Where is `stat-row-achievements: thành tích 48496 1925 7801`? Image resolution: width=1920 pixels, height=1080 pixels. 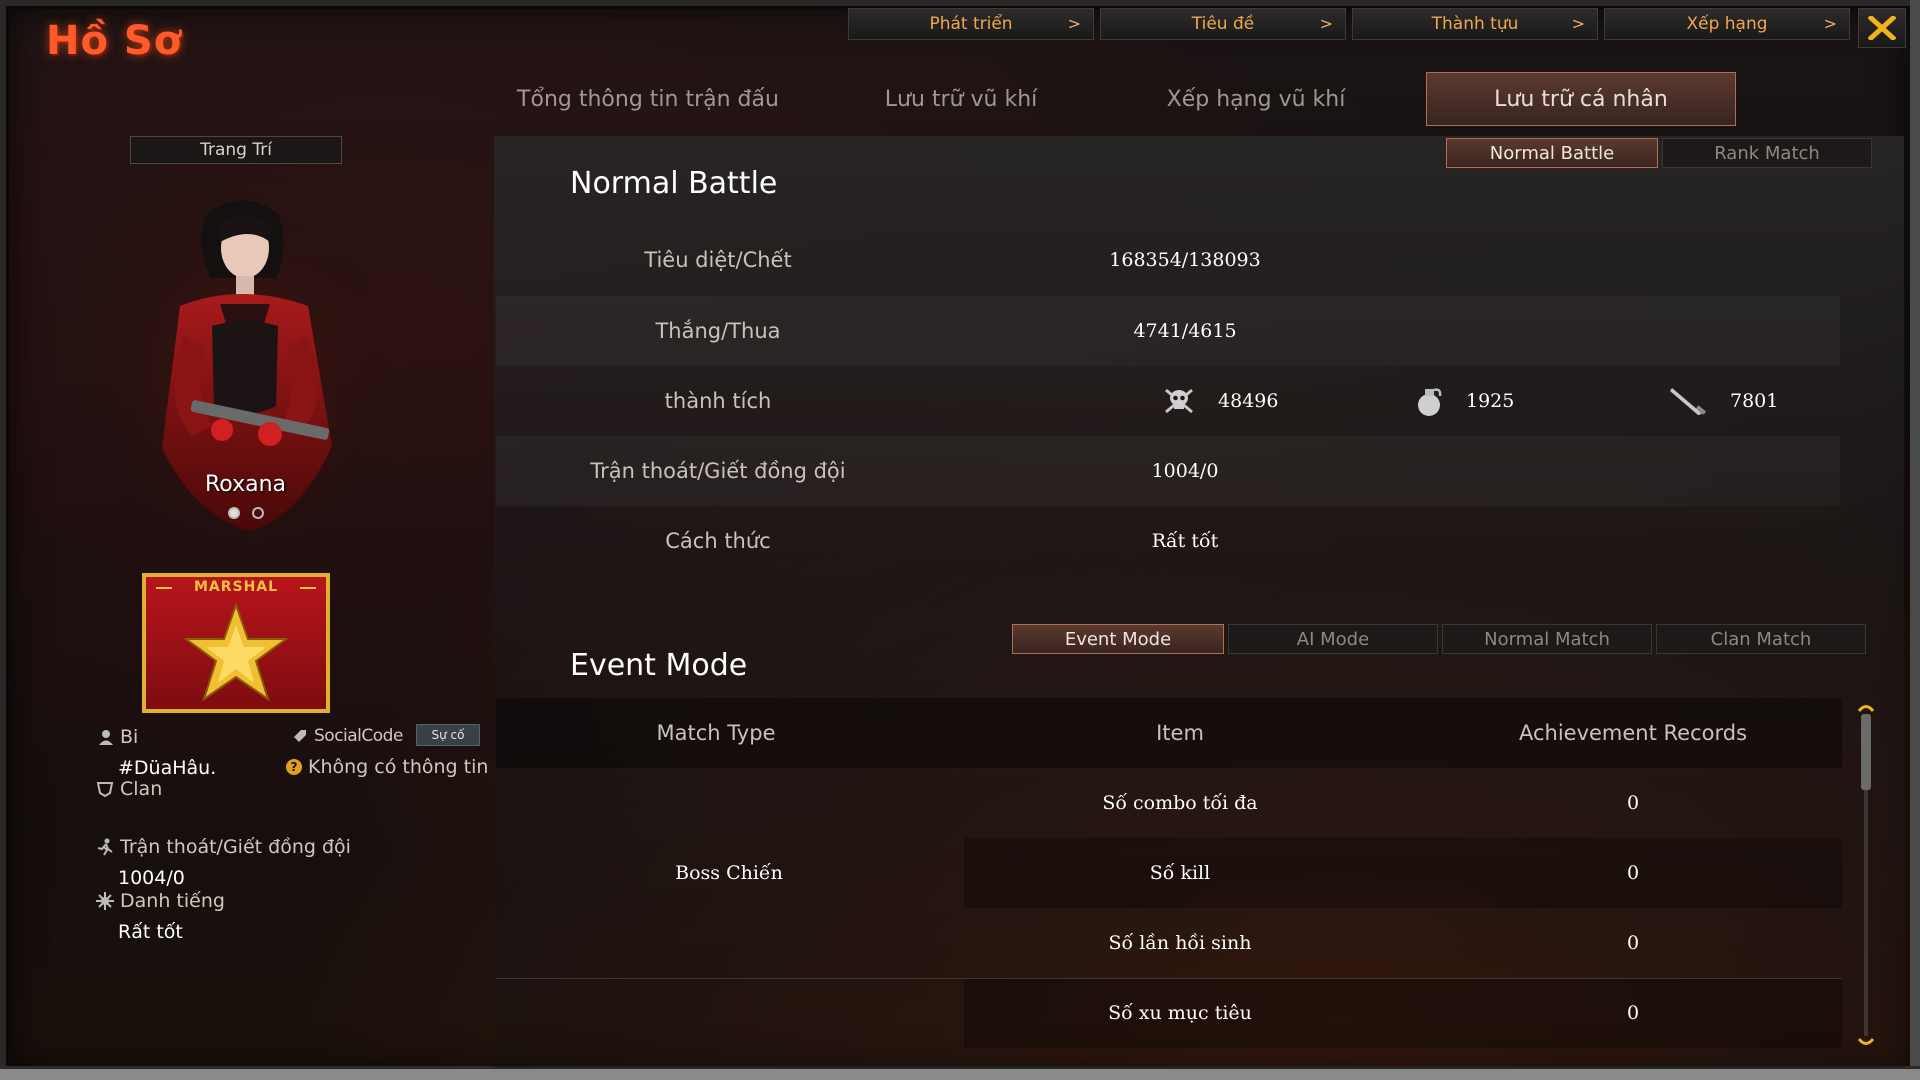
stat-row-achievements: thành tích 48496 1925 7801 is located at coordinates (1168, 401).